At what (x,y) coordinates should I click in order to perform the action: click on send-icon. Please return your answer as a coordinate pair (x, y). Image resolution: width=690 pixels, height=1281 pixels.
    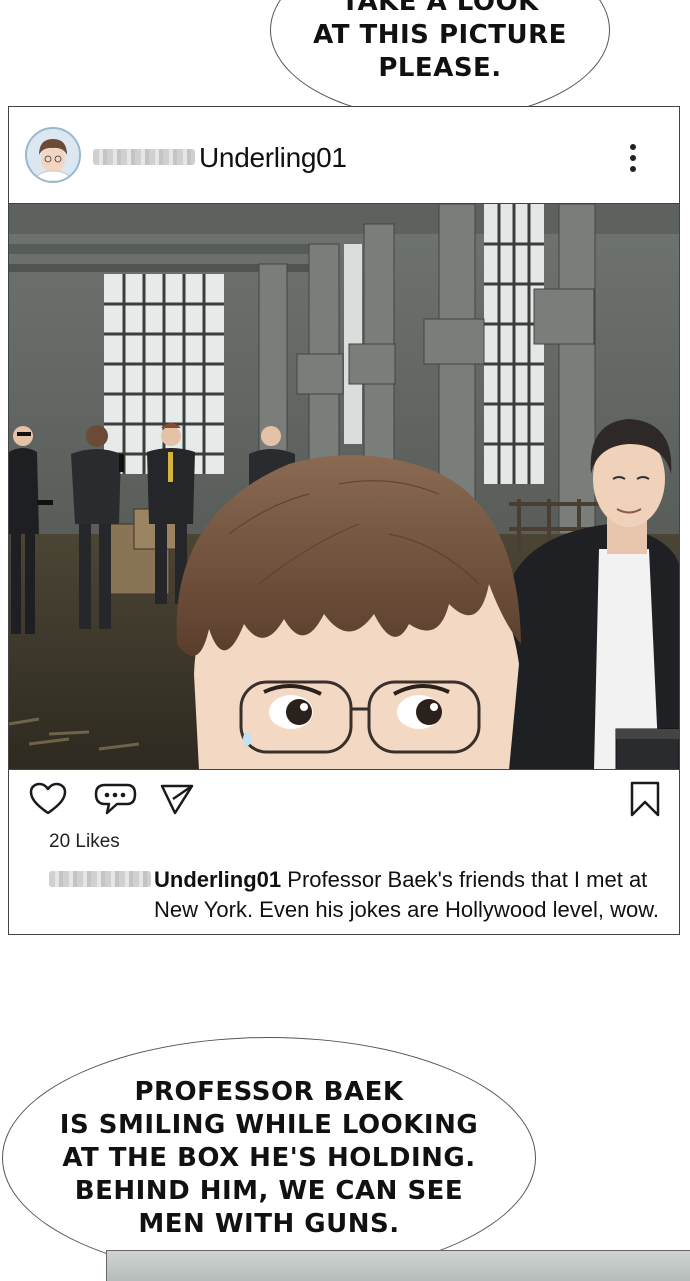
    Looking at the image, I should click on (177, 799).